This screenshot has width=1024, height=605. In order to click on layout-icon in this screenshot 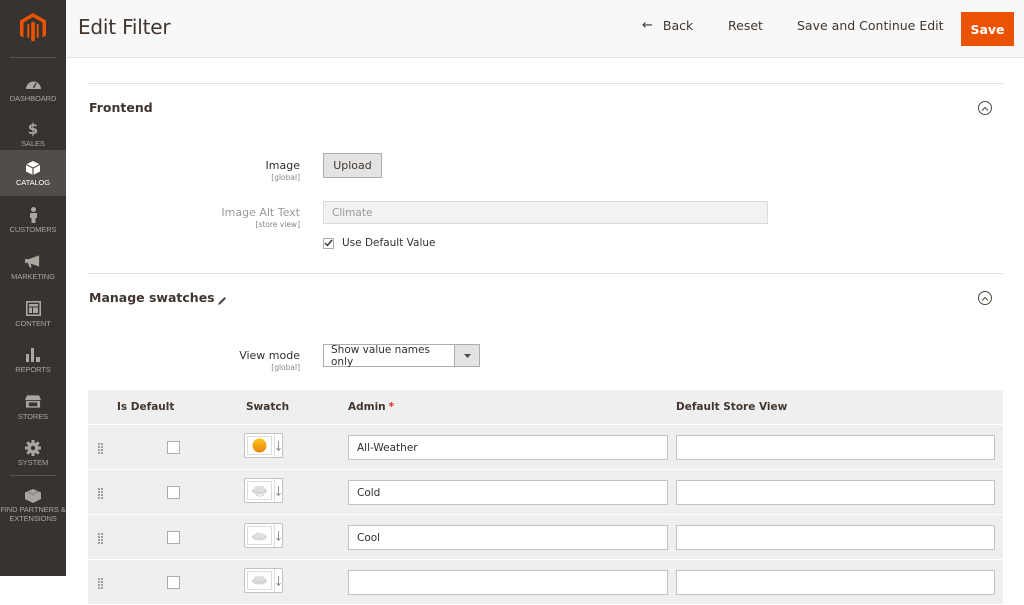, I will do `click(33, 309)`.